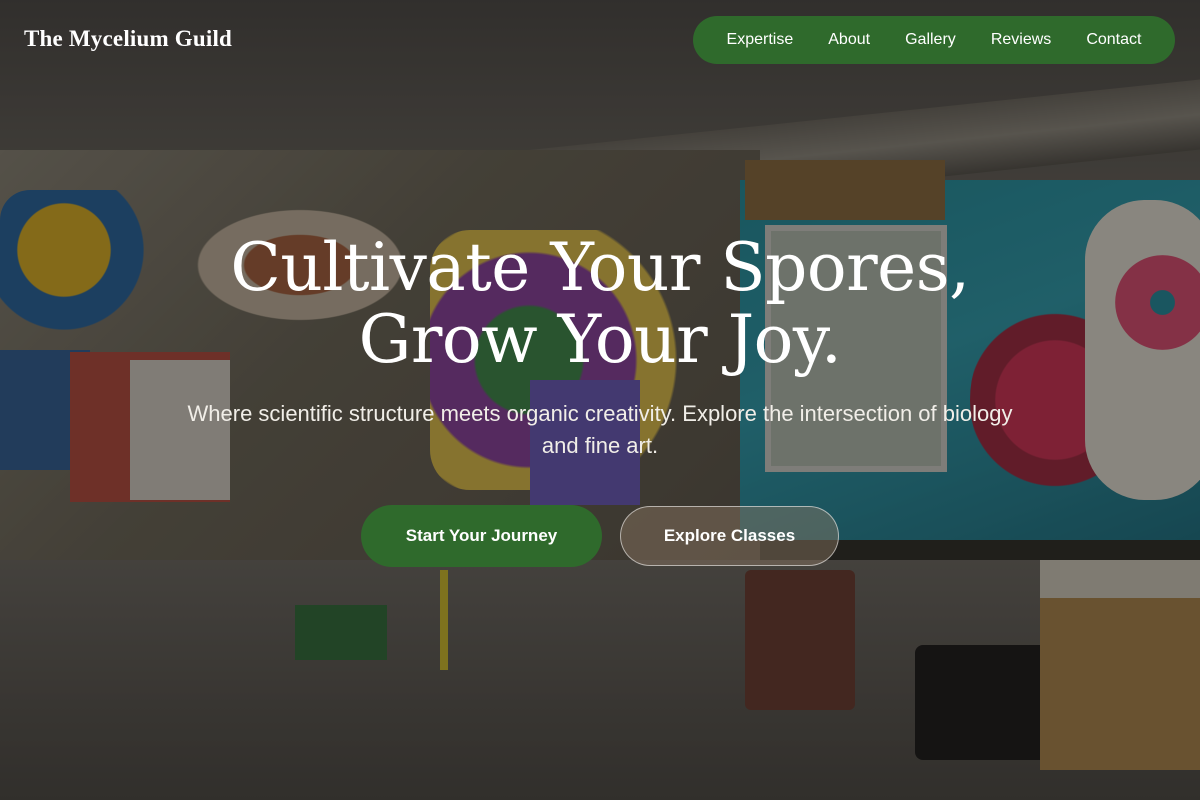 The width and height of the screenshot is (1200, 800). What do you see at coordinates (600, 339) in the screenshot?
I see `hero-headline-line2: Grow Your Joy.` at bounding box center [600, 339].